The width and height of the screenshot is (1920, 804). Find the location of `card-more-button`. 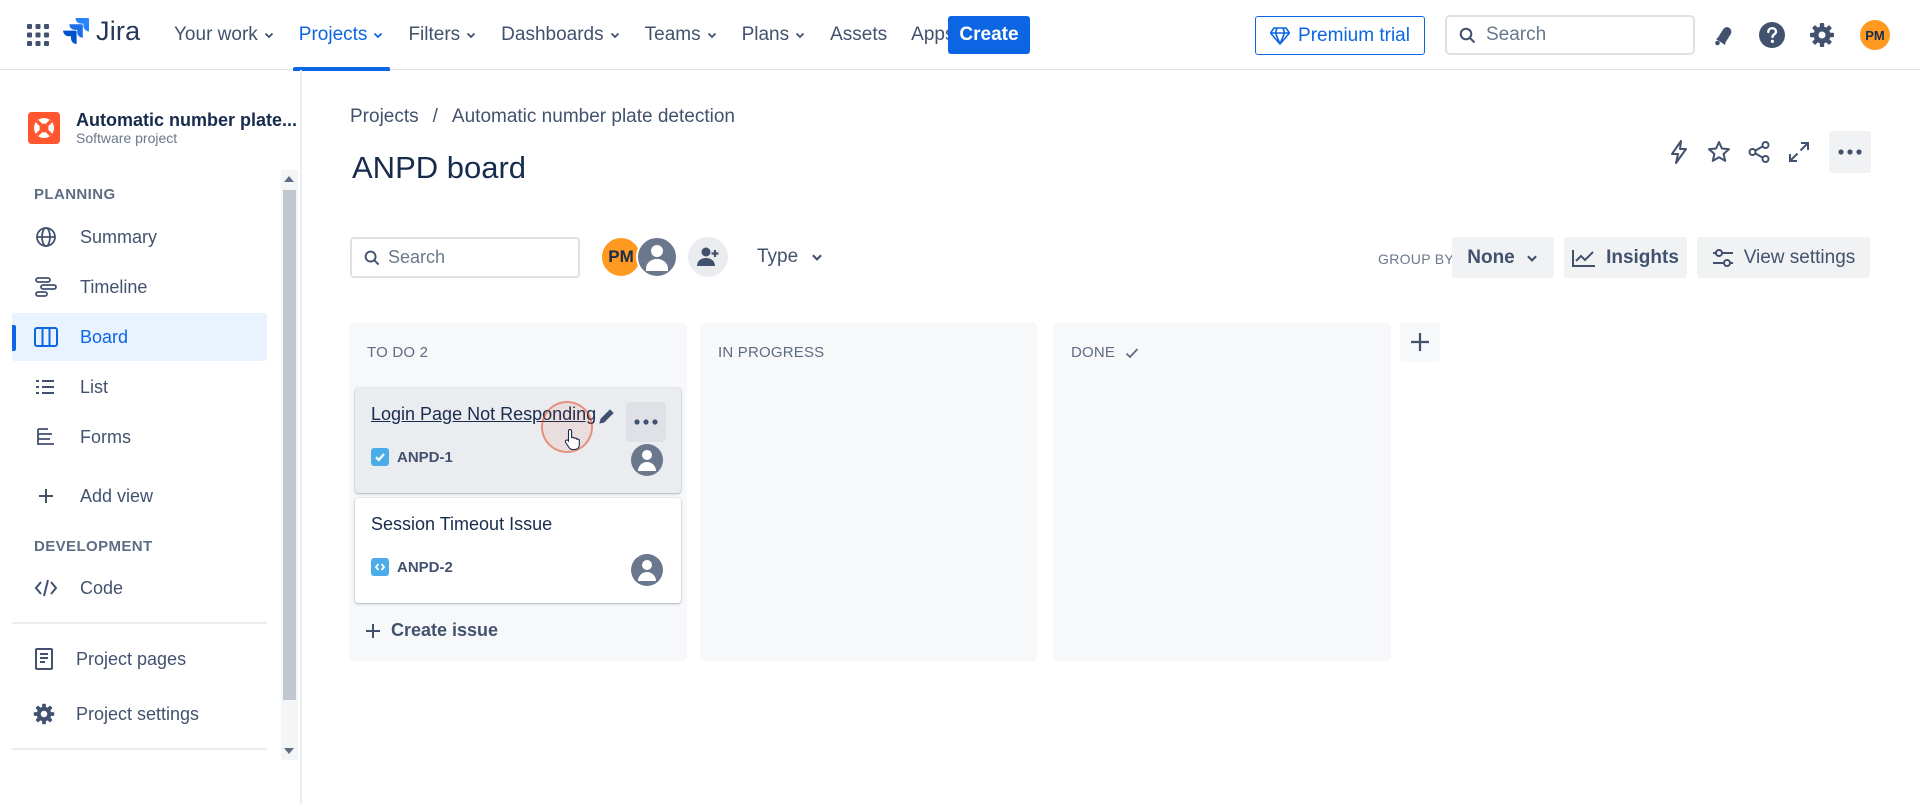

card-more-button is located at coordinates (646, 422).